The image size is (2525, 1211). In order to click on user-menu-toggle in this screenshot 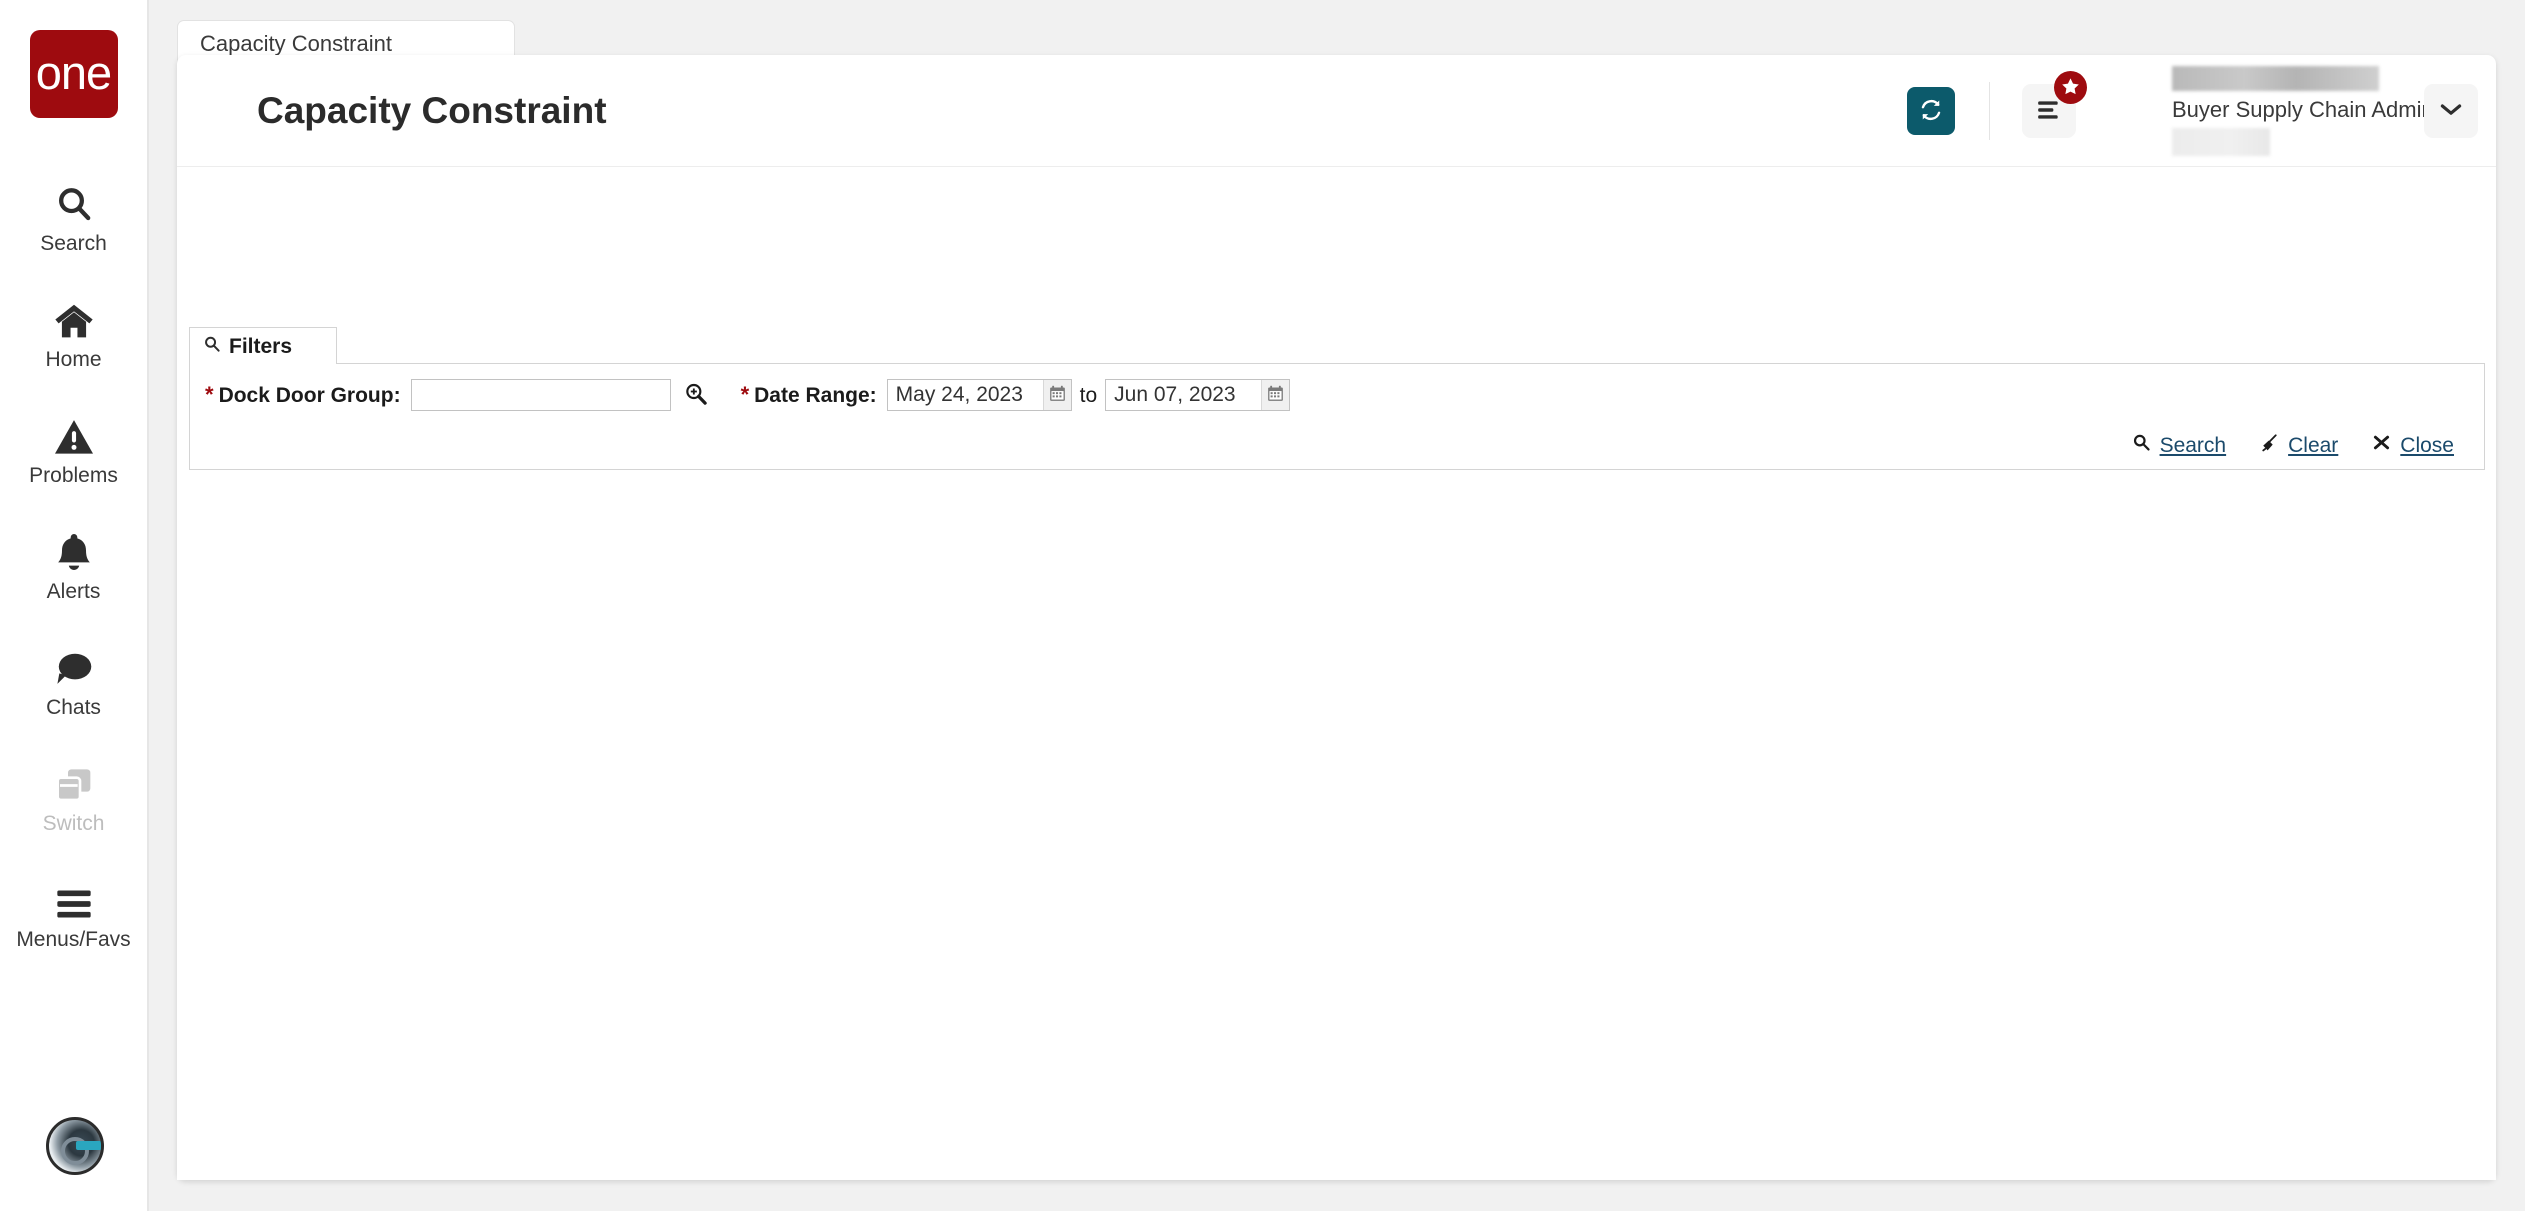, I will do `click(2451, 111)`.